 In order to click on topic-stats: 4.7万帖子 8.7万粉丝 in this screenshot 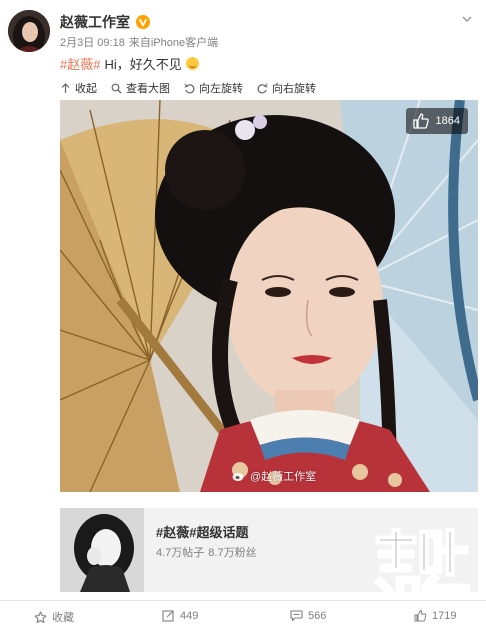, I will do `click(206, 552)`.